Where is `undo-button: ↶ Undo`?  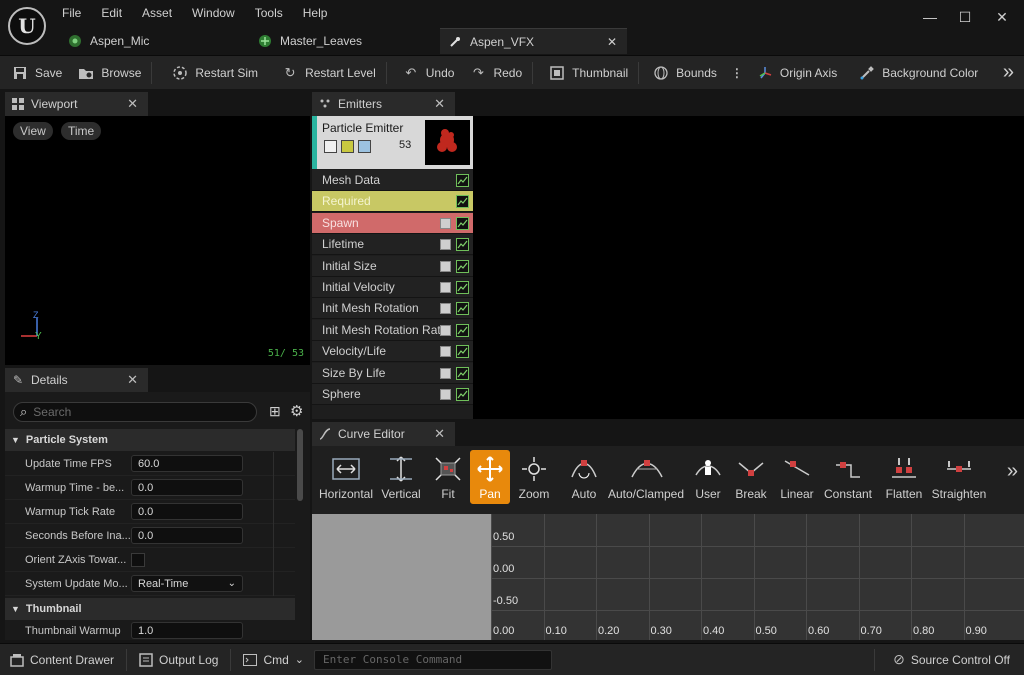 undo-button: ↶ Undo is located at coordinates (426, 72).